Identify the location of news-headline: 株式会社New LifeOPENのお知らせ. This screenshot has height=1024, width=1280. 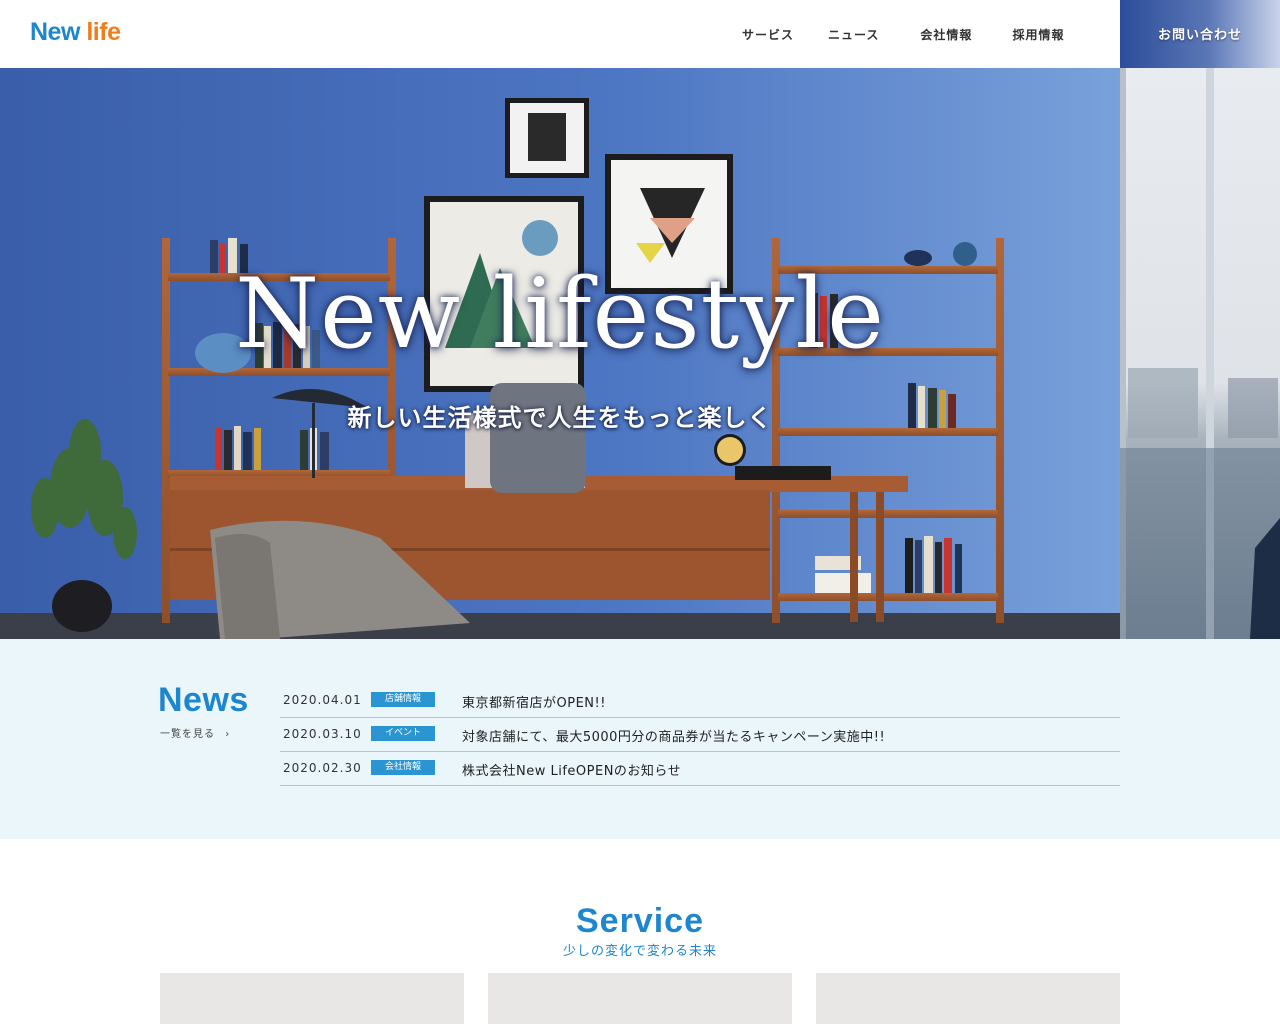
(571, 769).